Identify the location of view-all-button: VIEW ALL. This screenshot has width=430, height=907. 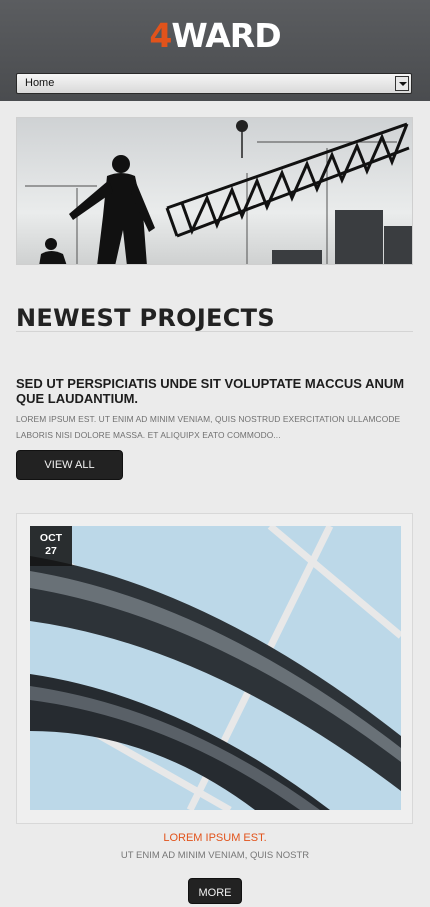
(69, 465).